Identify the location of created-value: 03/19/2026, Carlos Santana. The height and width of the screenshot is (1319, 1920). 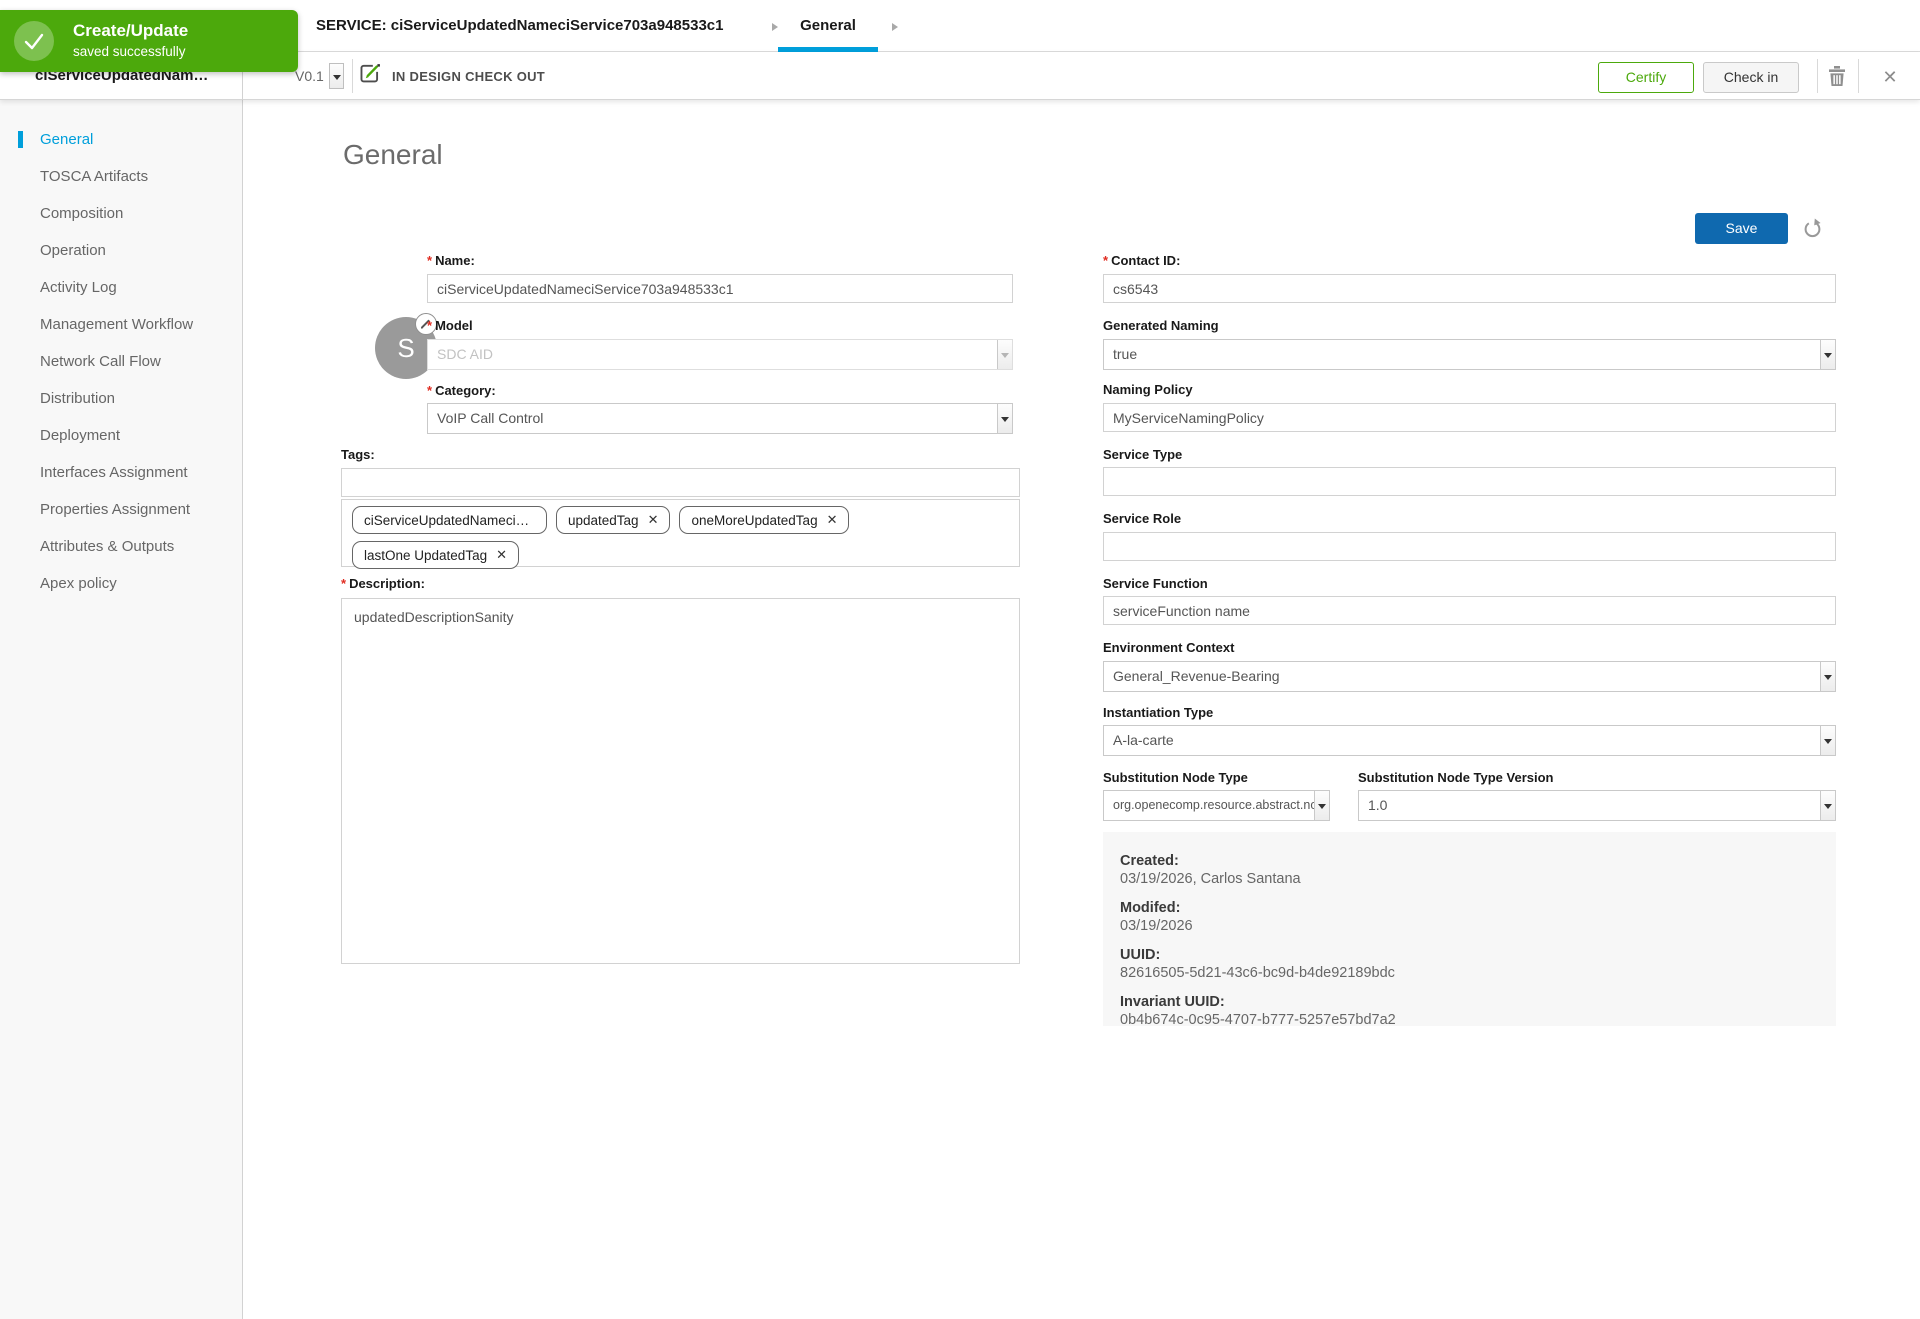
(1210, 879).